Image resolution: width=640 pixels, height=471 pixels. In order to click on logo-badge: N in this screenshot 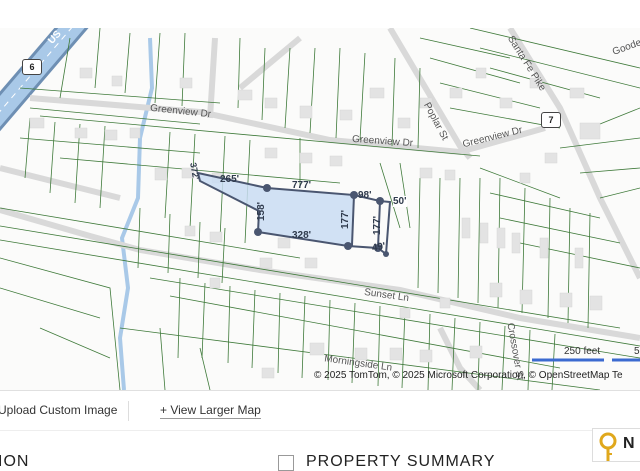, I will do `click(616, 445)`.